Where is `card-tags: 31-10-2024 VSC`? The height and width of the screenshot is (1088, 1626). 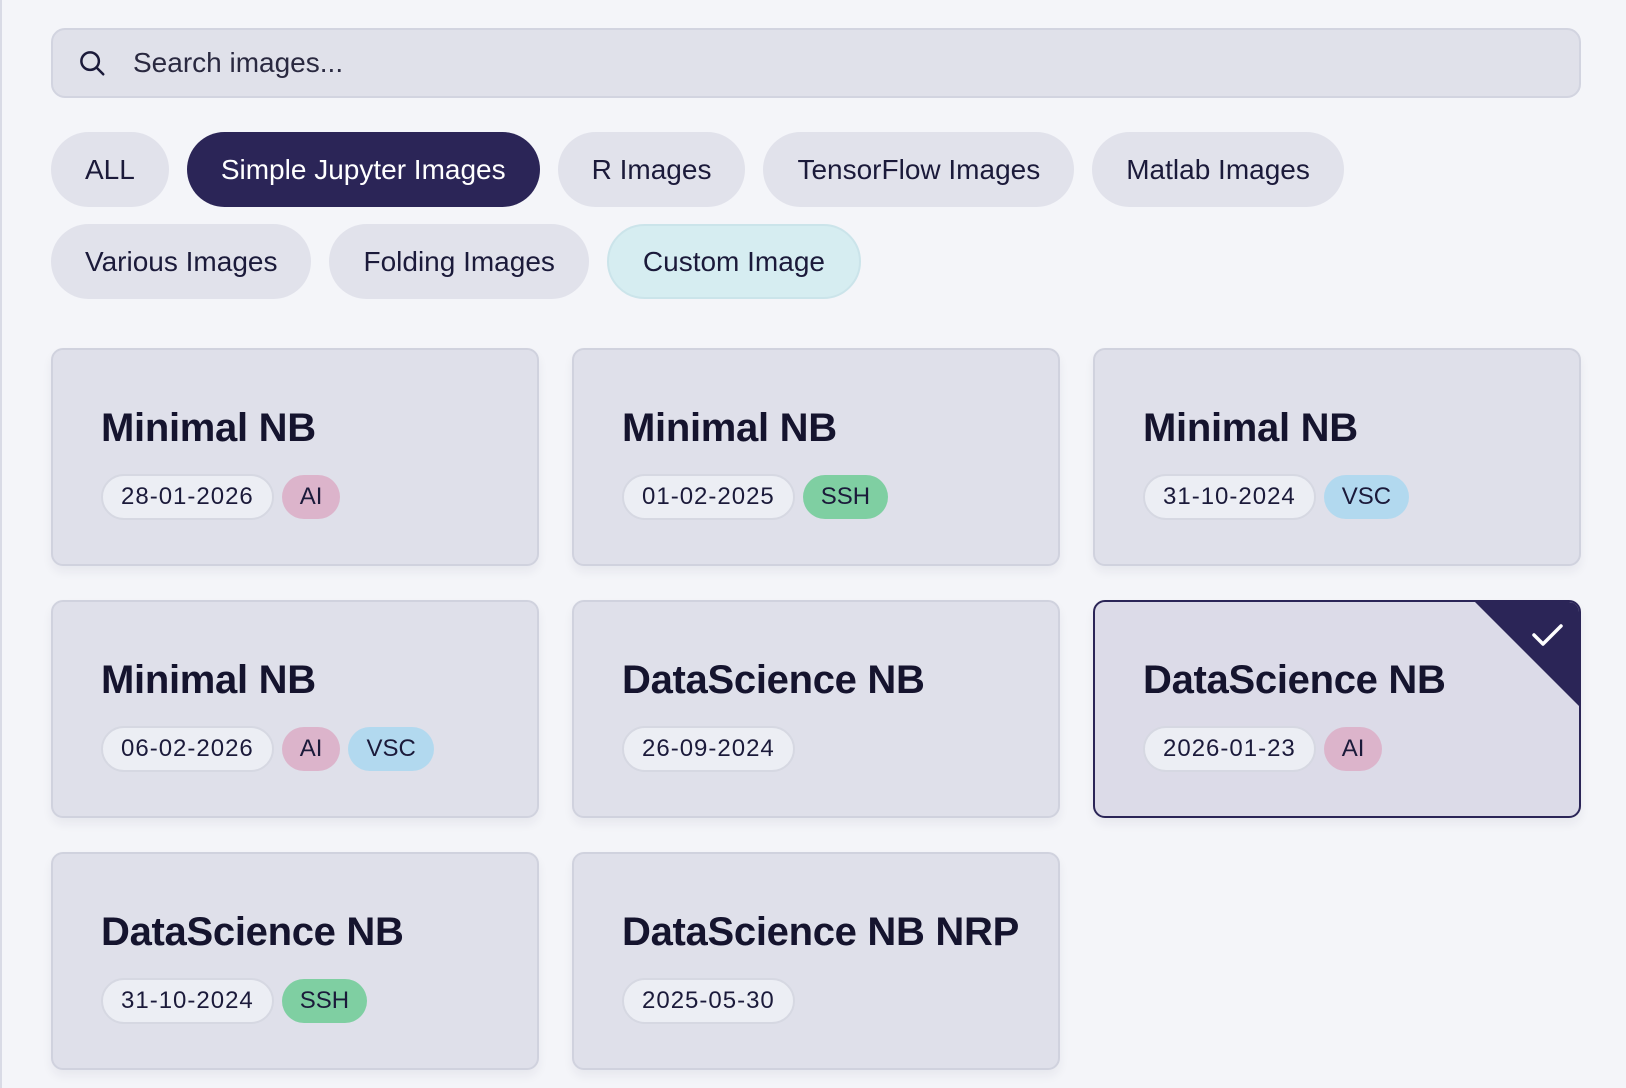
card-tags: 31-10-2024 VSC is located at coordinates (1276, 497).